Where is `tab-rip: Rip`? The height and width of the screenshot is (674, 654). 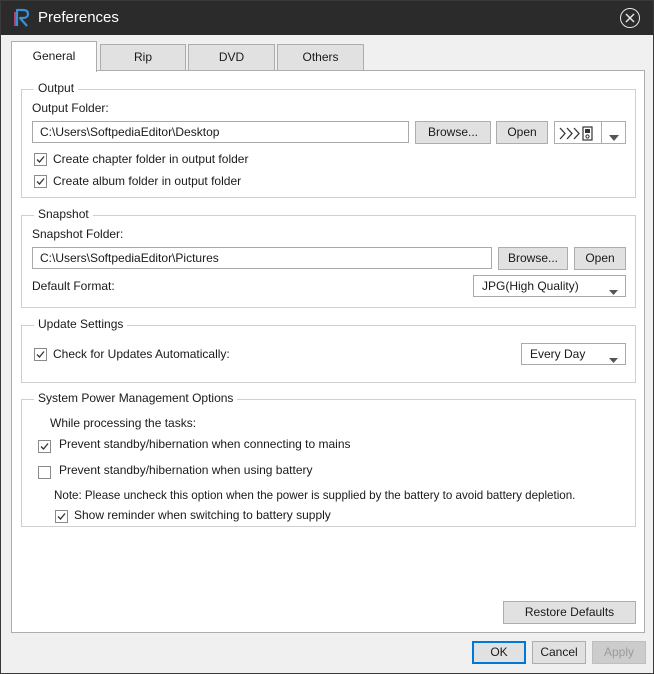 tab-rip: Rip is located at coordinates (143, 57).